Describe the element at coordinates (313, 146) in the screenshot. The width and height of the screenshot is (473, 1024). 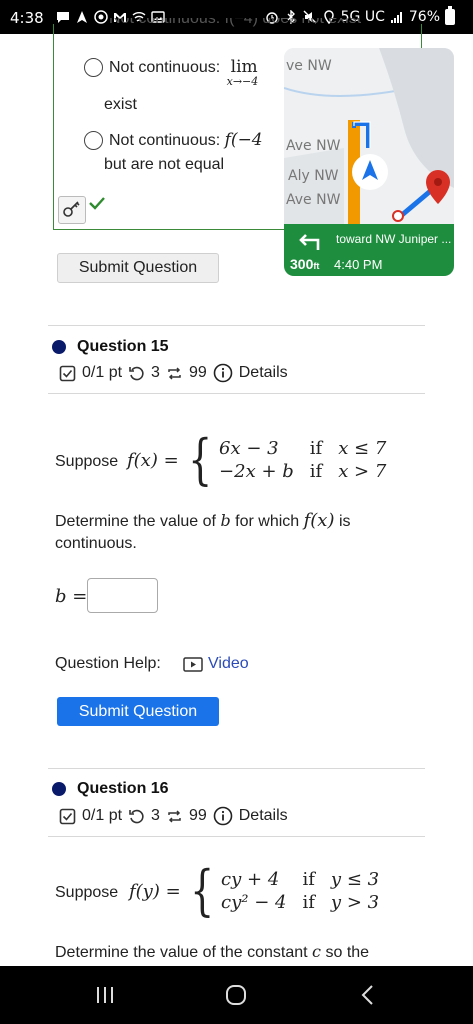
I see `map-street-2: Ave NW` at that location.